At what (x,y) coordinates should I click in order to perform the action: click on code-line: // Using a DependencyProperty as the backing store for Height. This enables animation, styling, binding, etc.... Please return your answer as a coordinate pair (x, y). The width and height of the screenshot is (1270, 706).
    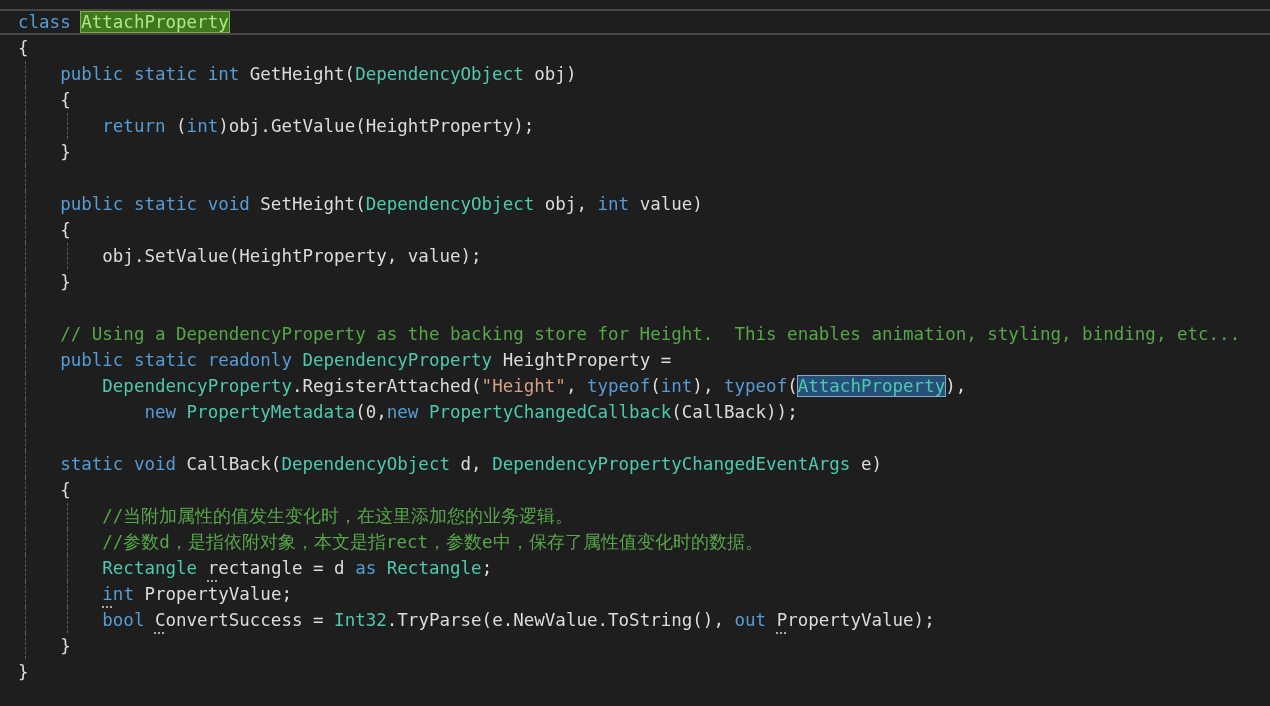
    Looking at the image, I should click on (650, 334).